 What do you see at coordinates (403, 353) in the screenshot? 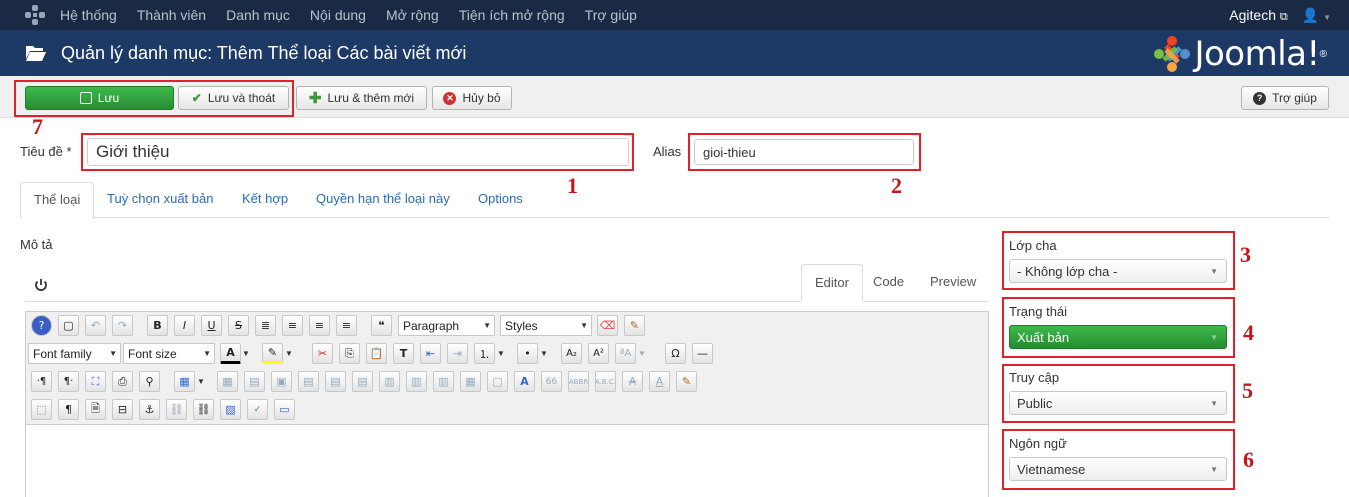
I see `paste-text-icon: T` at bounding box center [403, 353].